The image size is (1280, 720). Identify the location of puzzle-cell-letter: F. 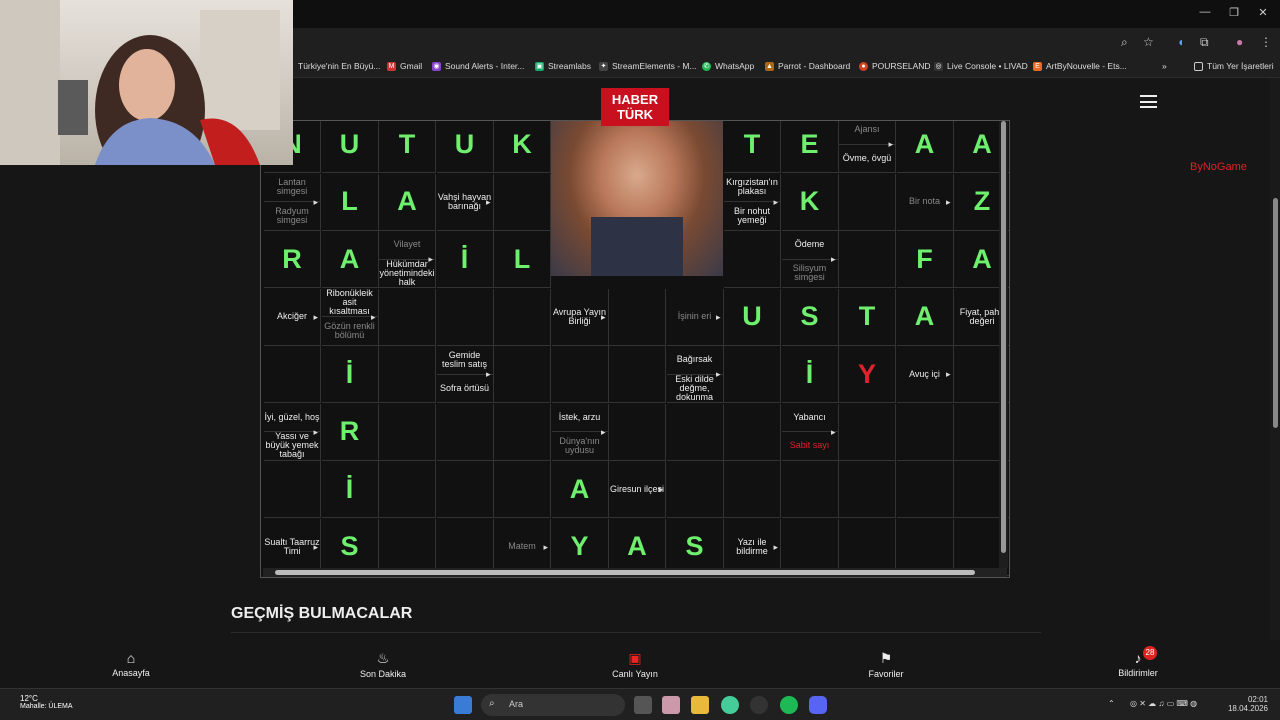
(925, 259).